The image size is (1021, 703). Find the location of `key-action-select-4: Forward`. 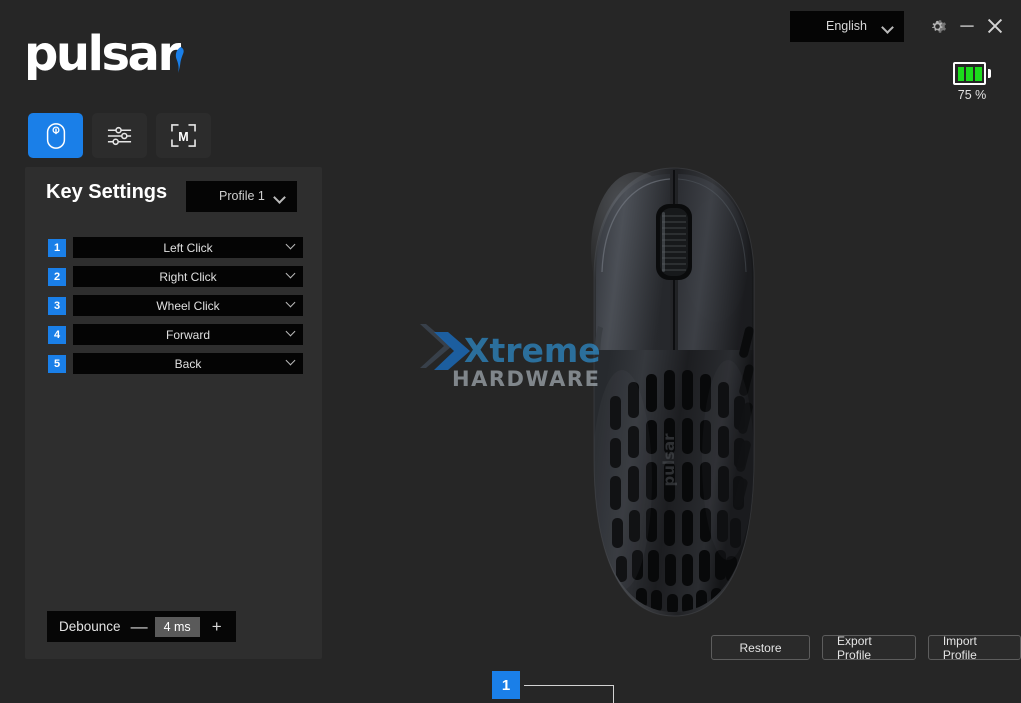

key-action-select-4: Forward is located at coordinates (188, 334).